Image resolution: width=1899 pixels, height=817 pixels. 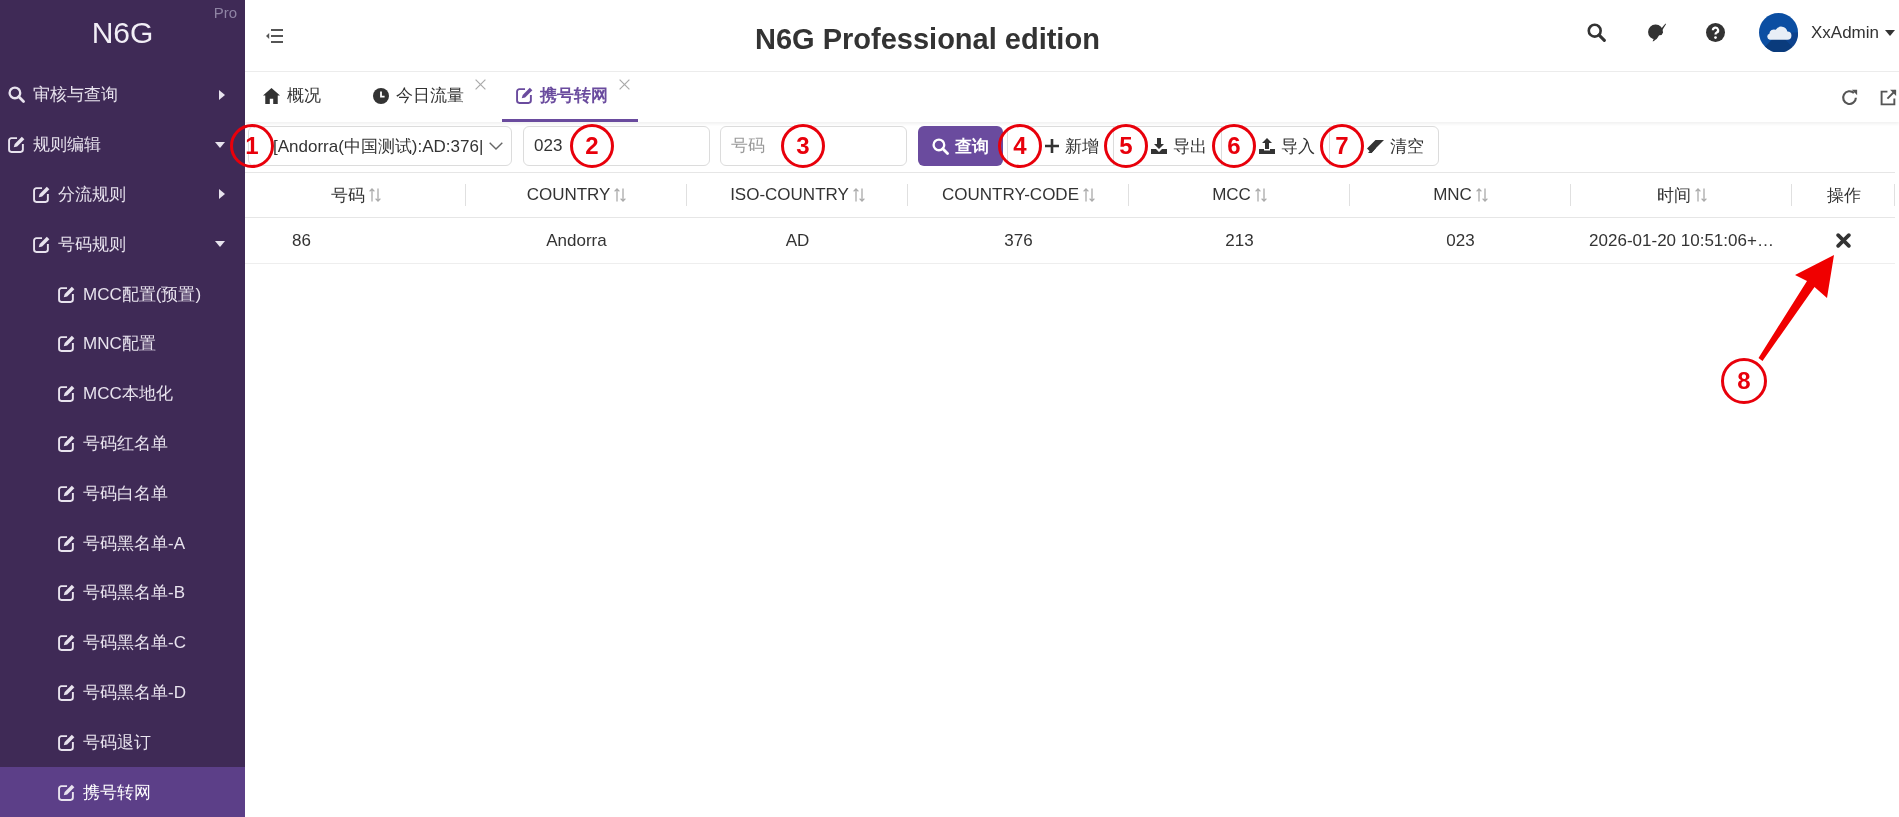 What do you see at coordinates (1744, 381) in the screenshot?
I see `callout-number: 8` at bounding box center [1744, 381].